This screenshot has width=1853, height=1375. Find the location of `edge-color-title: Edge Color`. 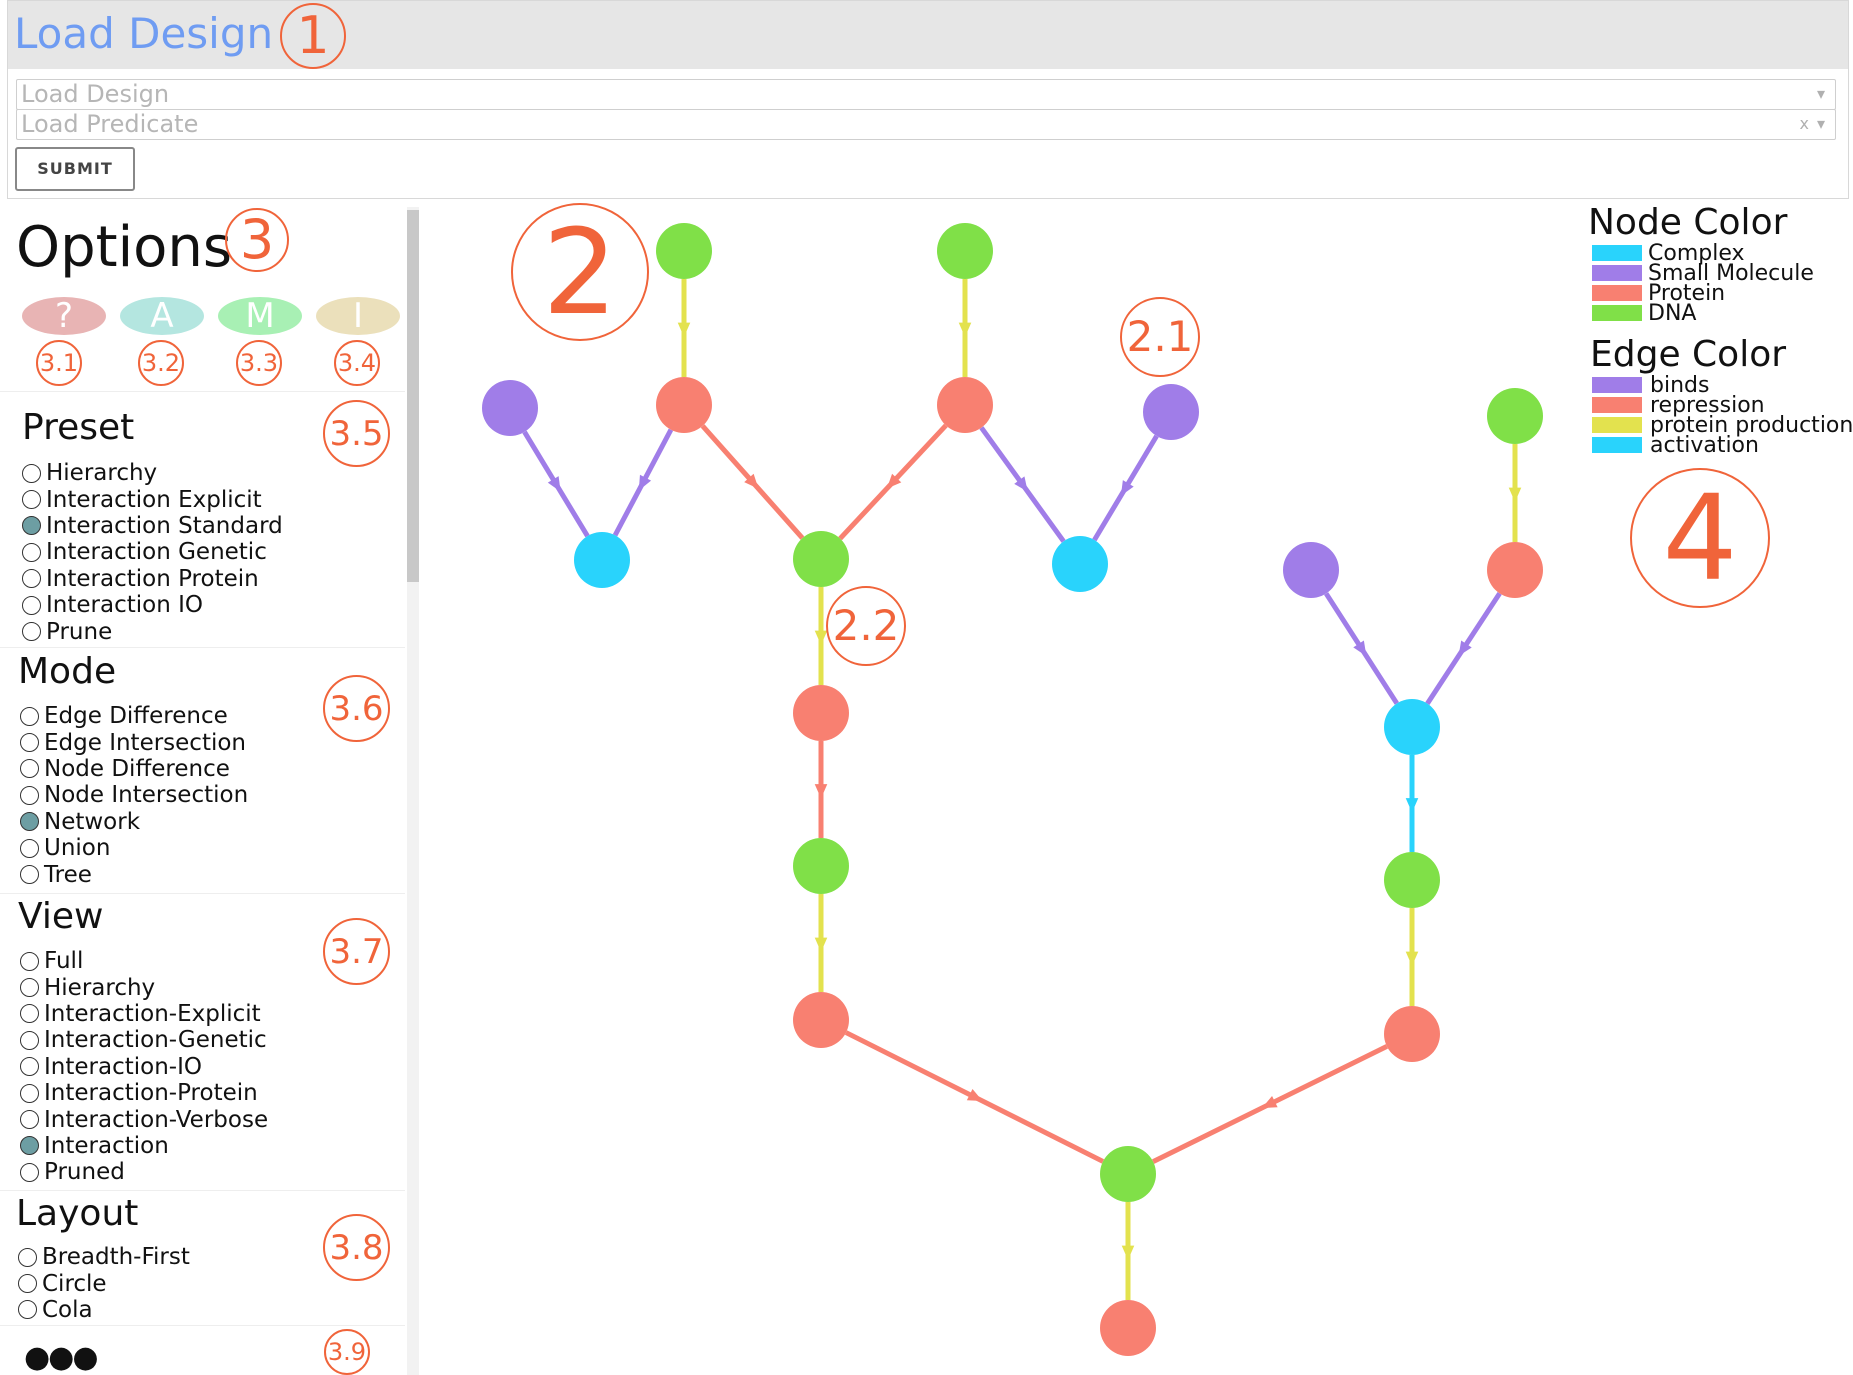

edge-color-title: Edge Color is located at coordinates (1688, 354).